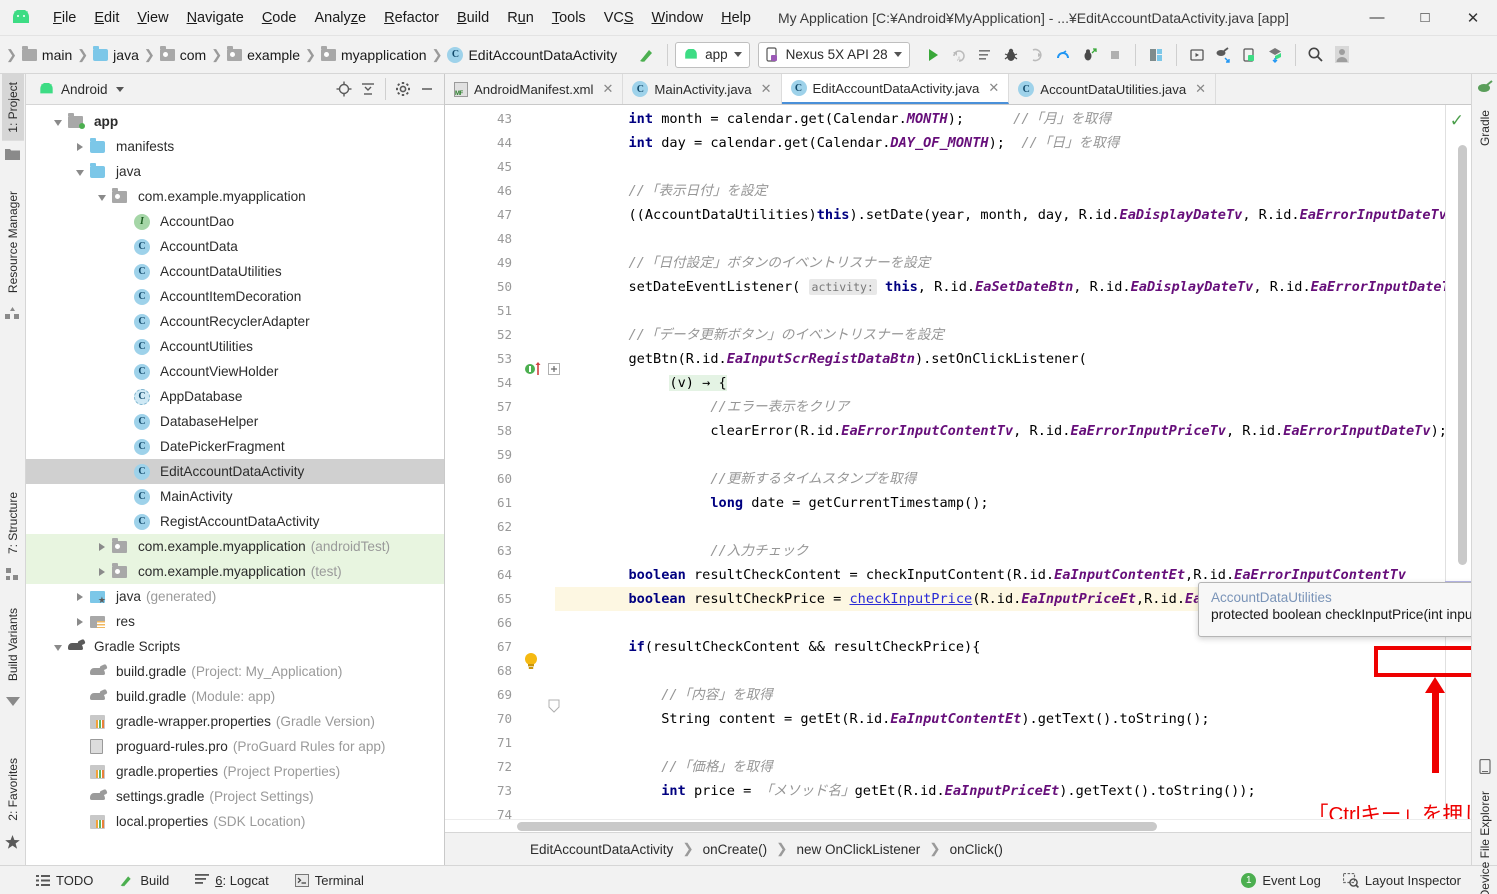 Image resolution: width=1497 pixels, height=894 pixels. Describe the element at coordinates (71, 880) in the screenshot. I see `statusbar-todo: TODO` at that location.